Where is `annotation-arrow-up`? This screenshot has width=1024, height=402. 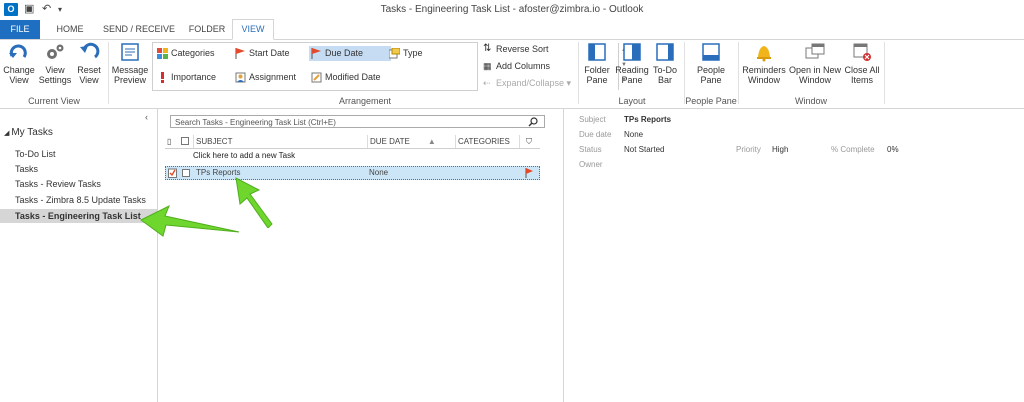 annotation-arrow-up is located at coordinates (254, 202).